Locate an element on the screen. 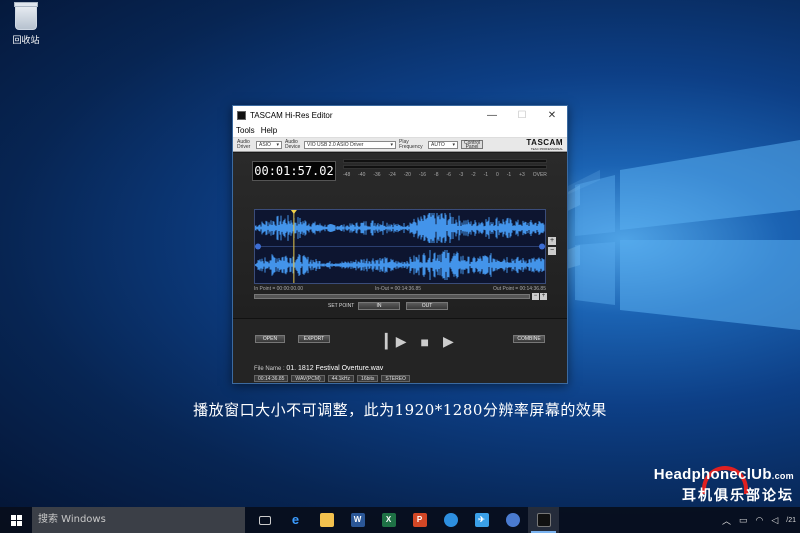 This screenshot has height=533, width=800. task-view-icon is located at coordinates (264, 520).